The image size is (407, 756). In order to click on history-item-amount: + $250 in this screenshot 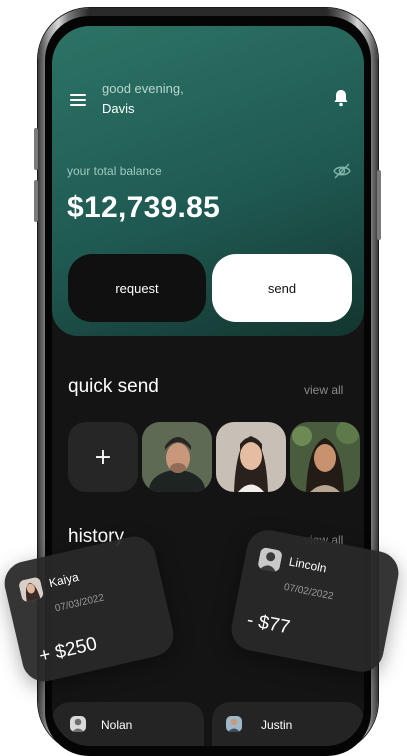, I will do `click(68, 650)`.